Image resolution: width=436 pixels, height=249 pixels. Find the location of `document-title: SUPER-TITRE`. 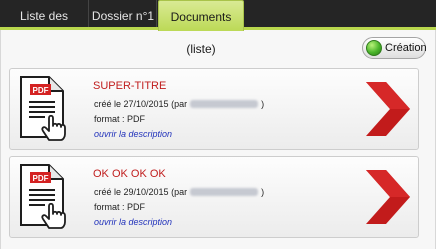

document-title: SUPER-TITRE is located at coordinates (130, 86).